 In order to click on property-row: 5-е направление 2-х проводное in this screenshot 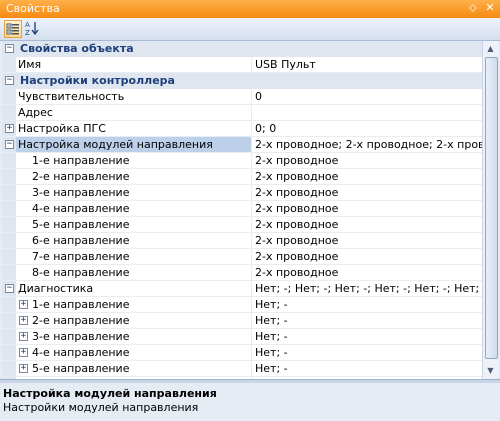, I will do `click(242, 225)`.